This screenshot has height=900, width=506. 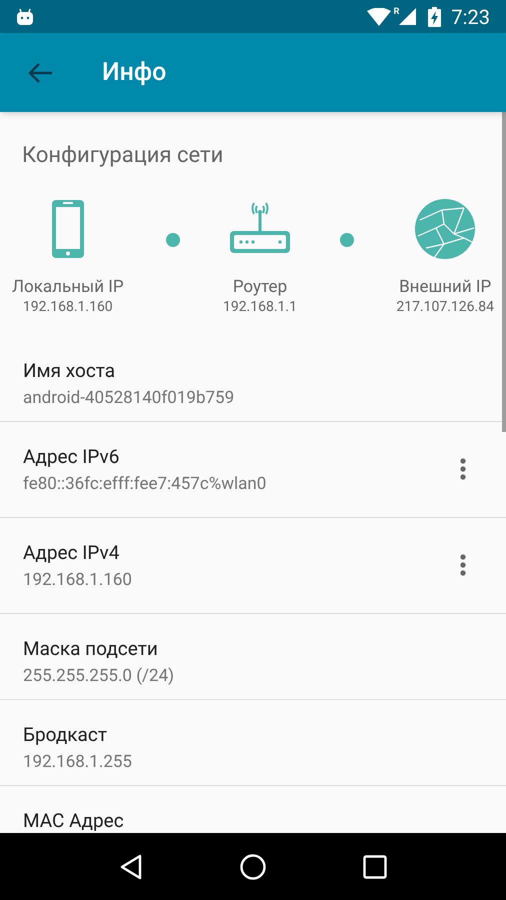 What do you see at coordinates (397, 12) in the screenshot?
I see `roaming-indicator: R` at bounding box center [397, 12].